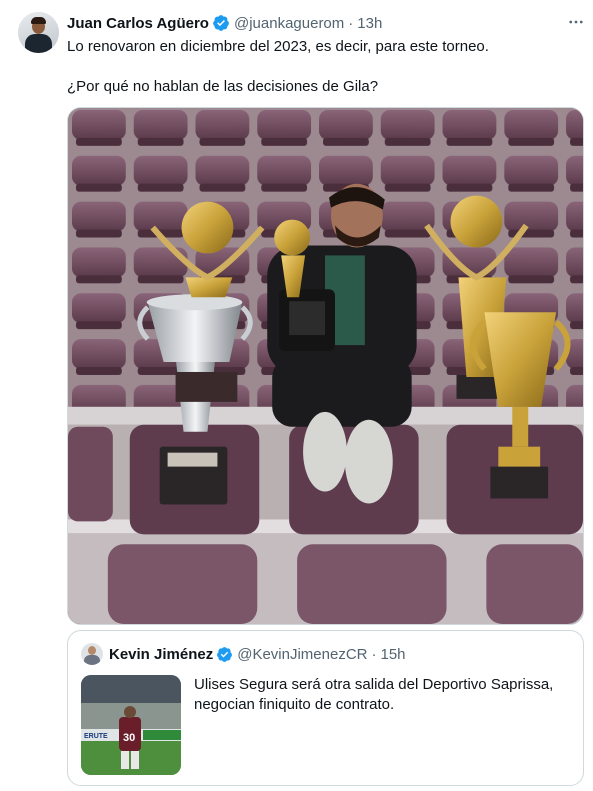 Image resolution: width=593 pixels, height=791 pixels. I want to click on avatar-head, so click(92, 650).